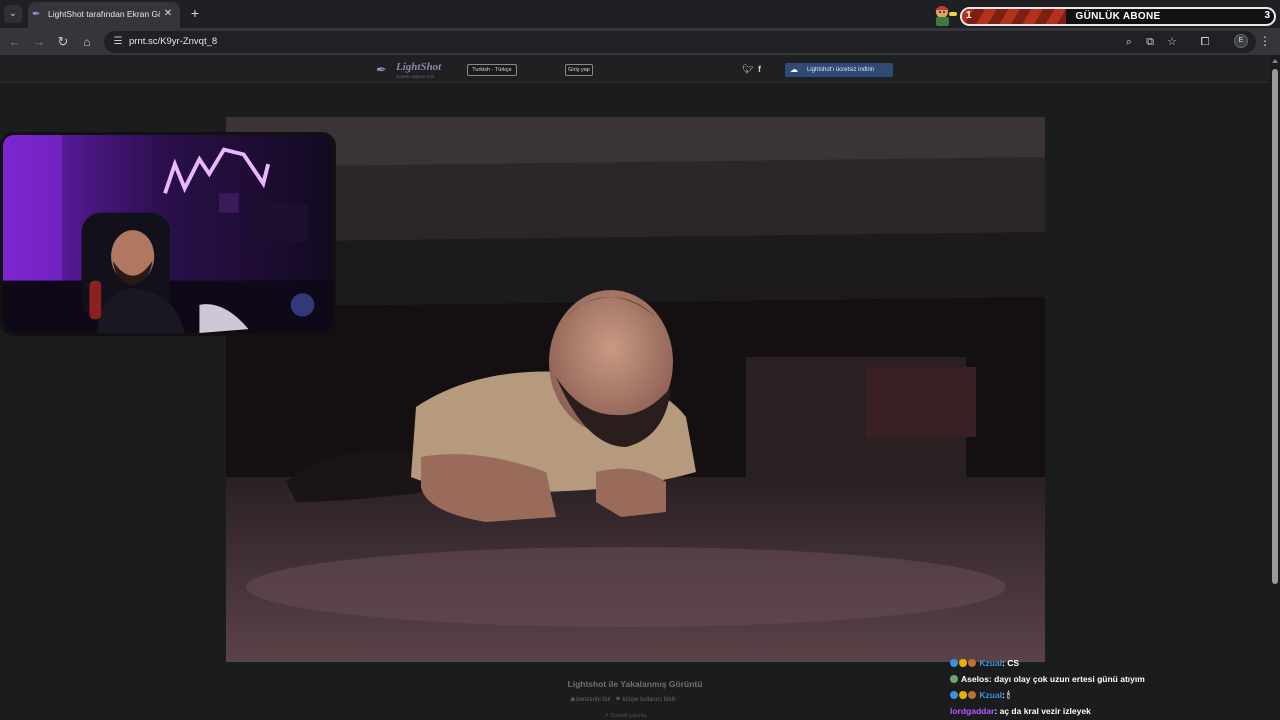  I want to click on site-info-icon: ☰, so click(118, 42).